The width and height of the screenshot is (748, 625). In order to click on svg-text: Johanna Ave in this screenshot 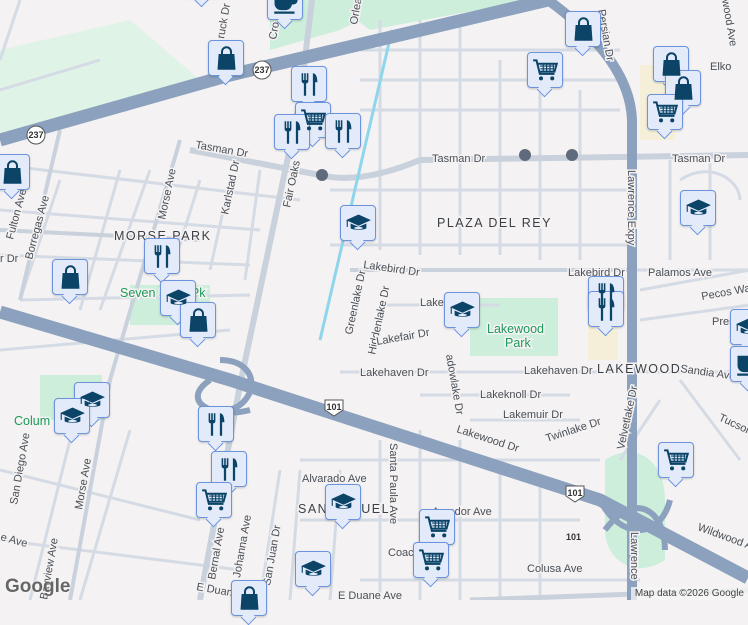, I will do `click(242, 546)`.